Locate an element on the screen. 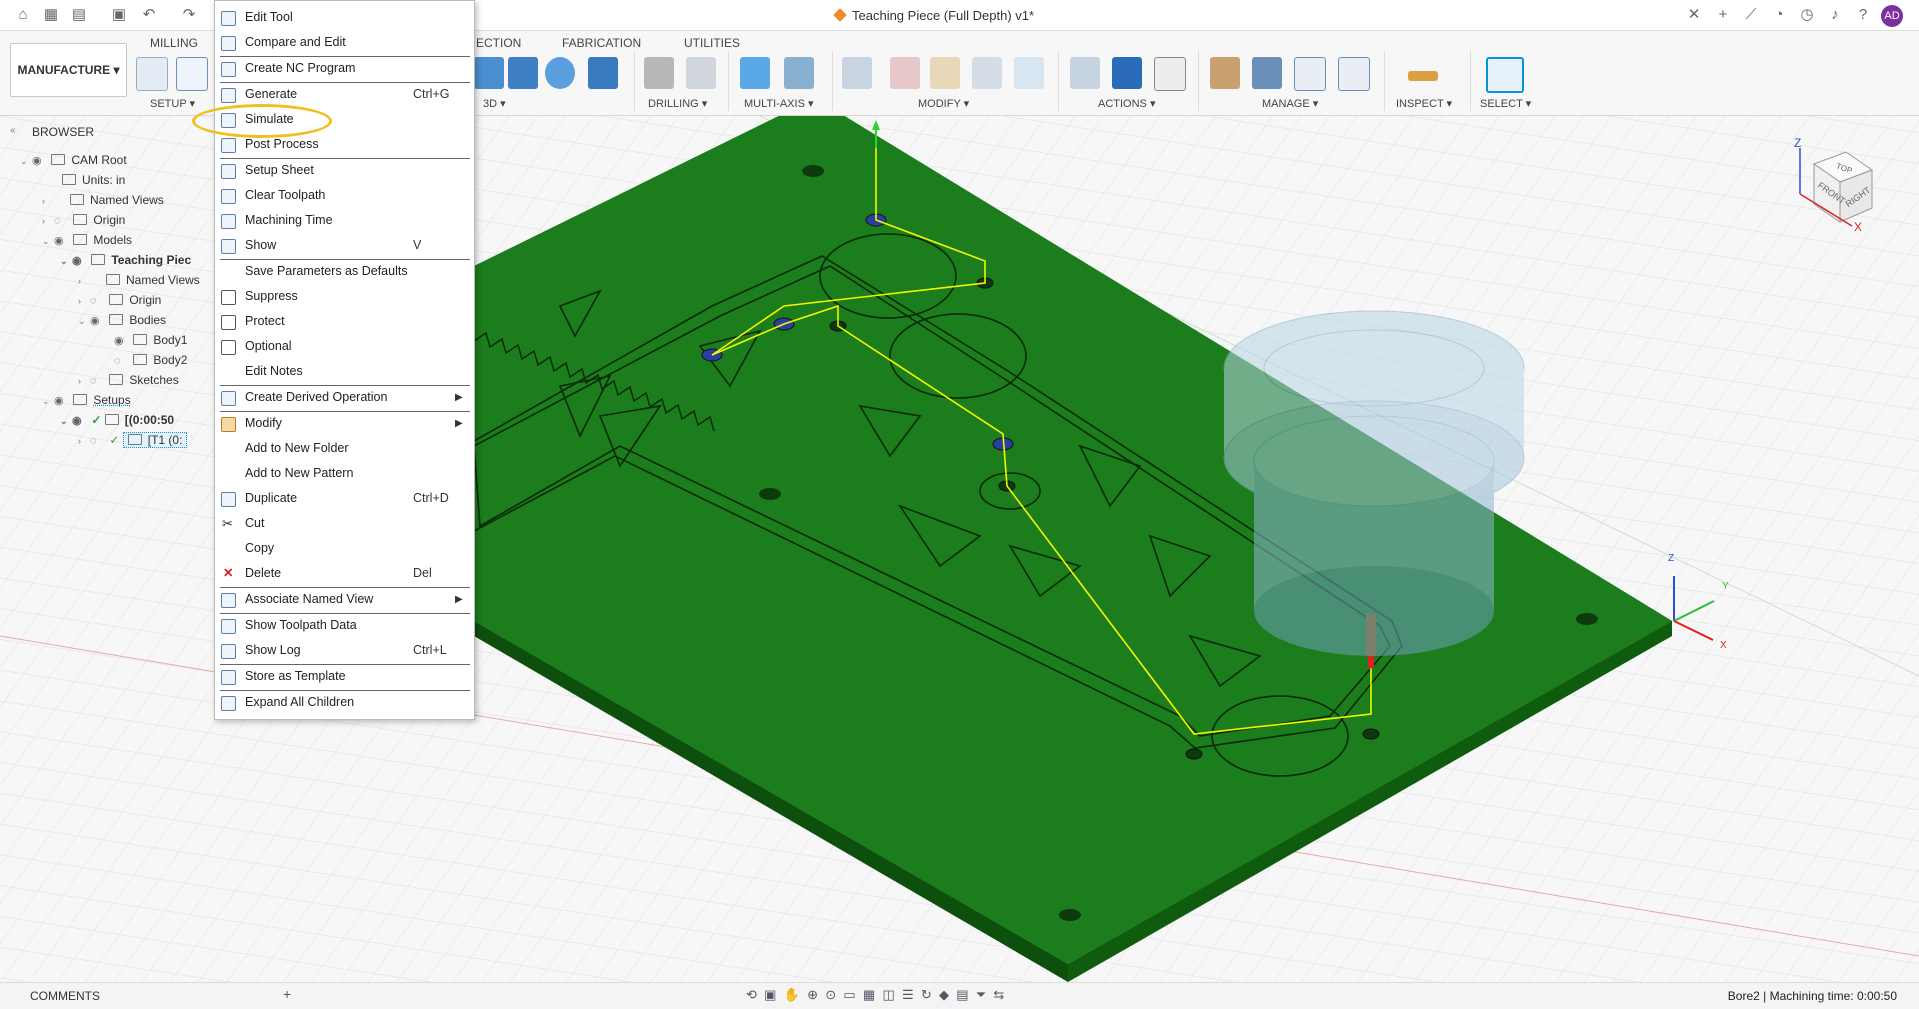 The height and width of the screenshot is (1009, 1919). post-process-icon is located at coordinates (1127, 73).